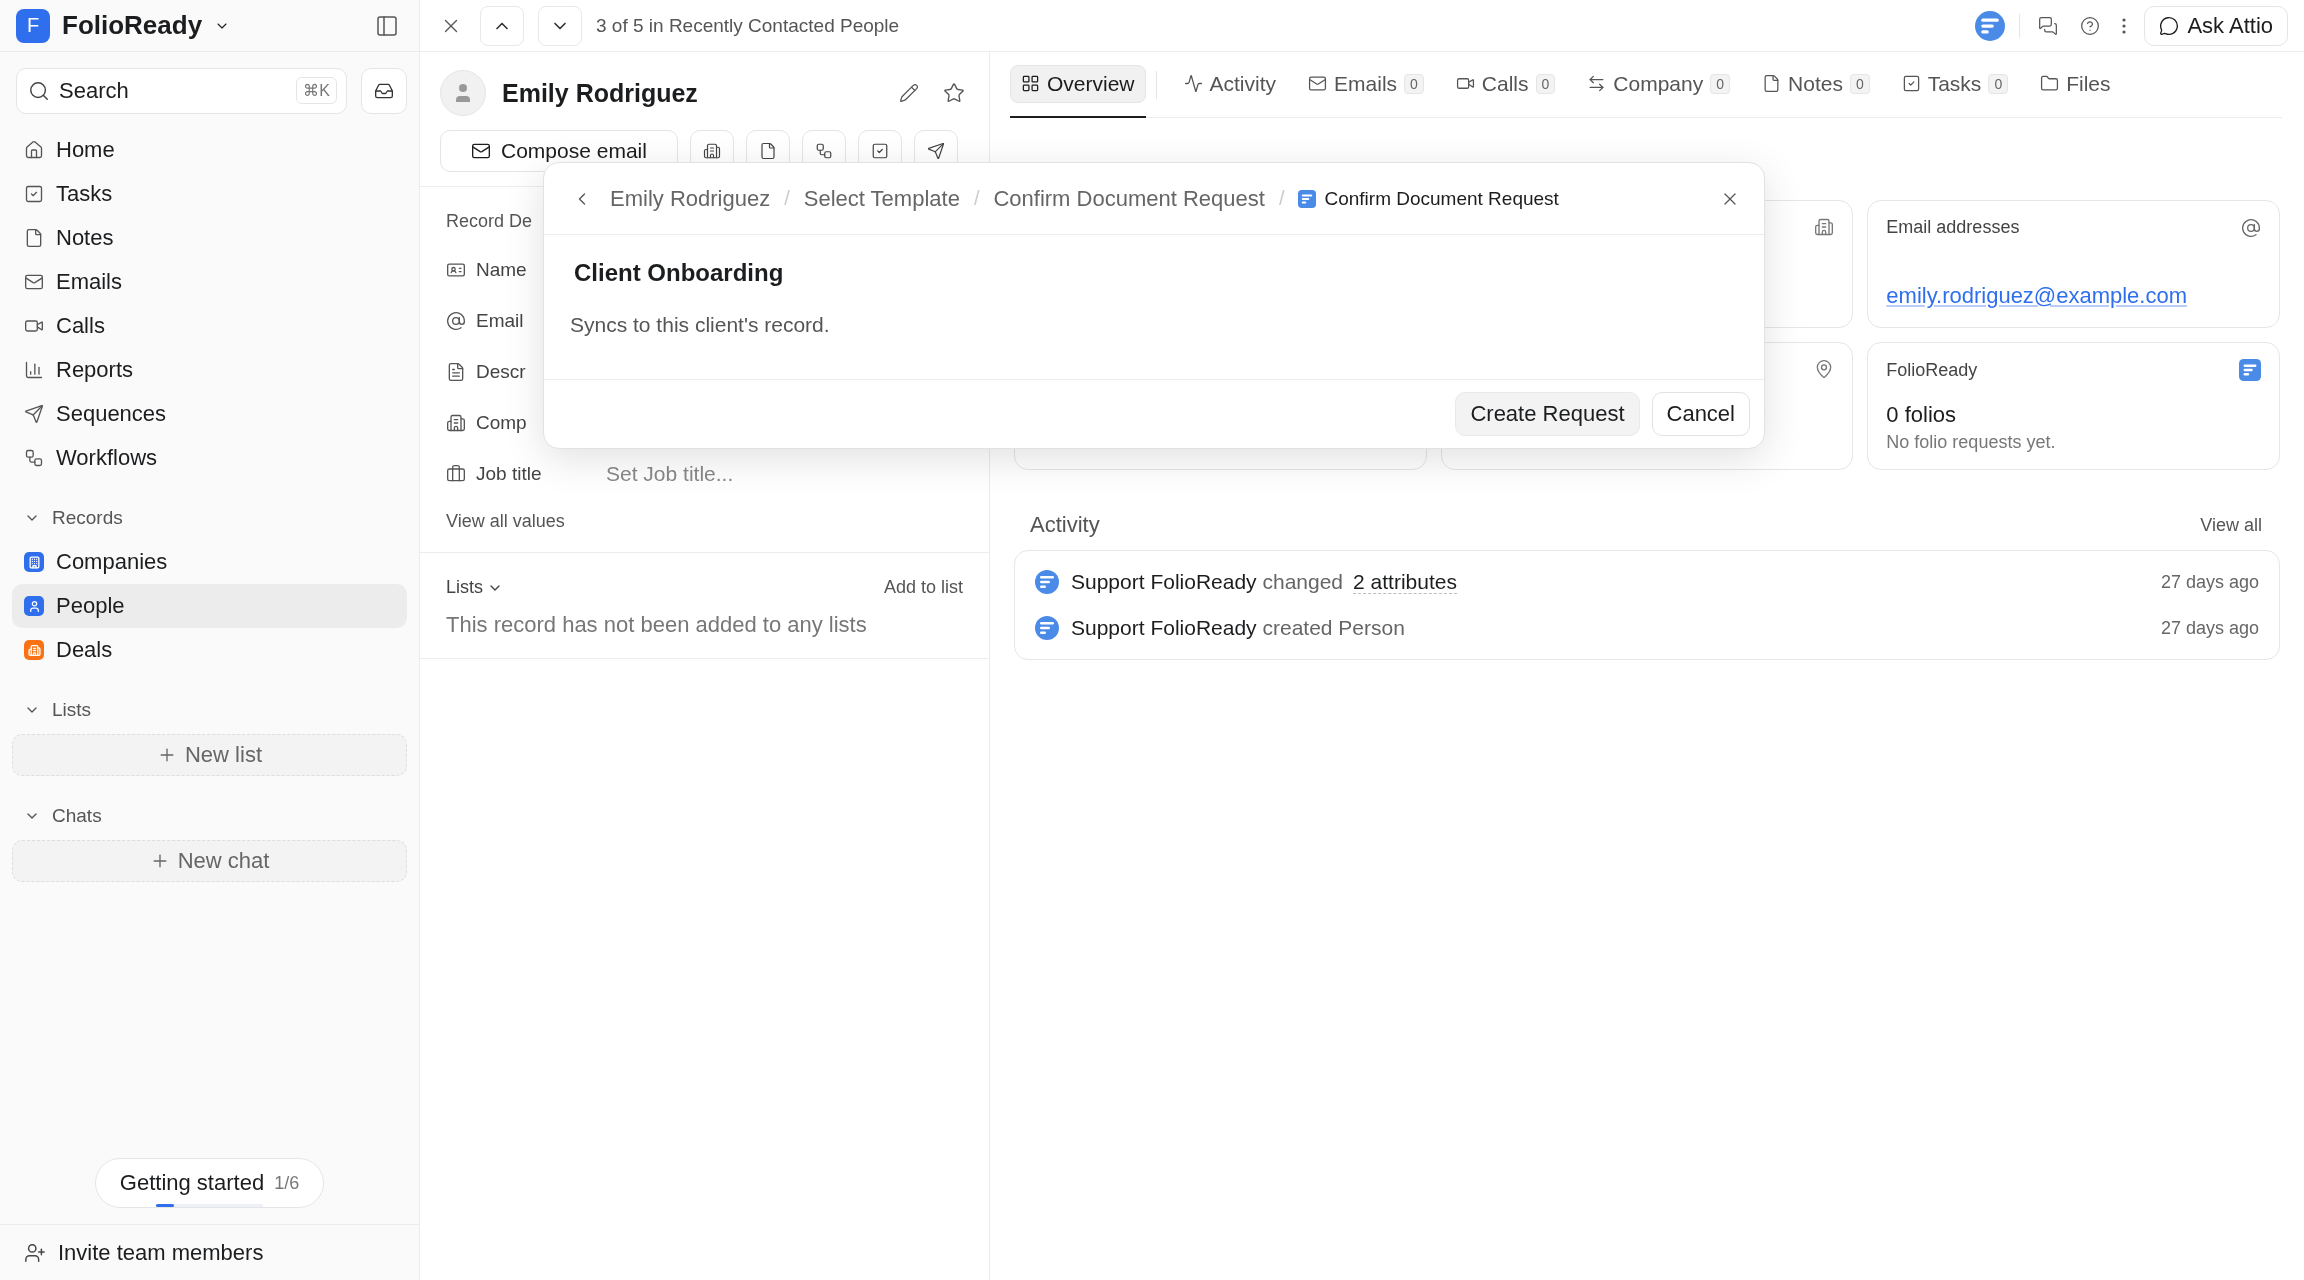 The image size is (2304, 1280). Describe the element at coordinates (509, 473) in the screenshot. I see `field-label: Job title` at that location.